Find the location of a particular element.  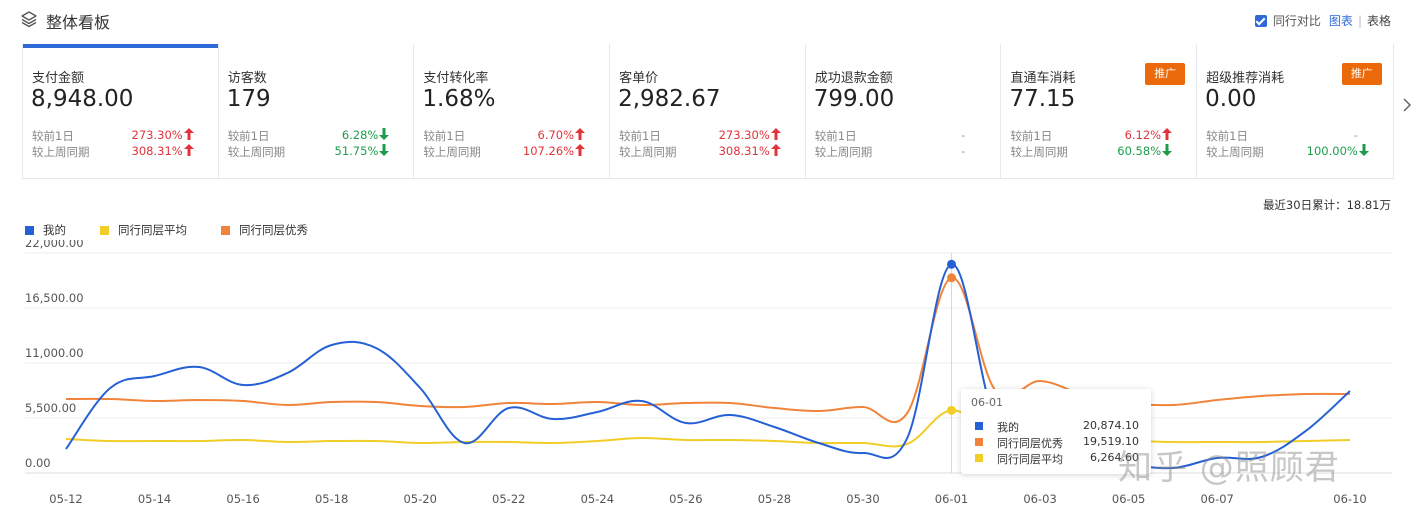

compare-day-value: 6.12% is located at coordinates (1143, 135).